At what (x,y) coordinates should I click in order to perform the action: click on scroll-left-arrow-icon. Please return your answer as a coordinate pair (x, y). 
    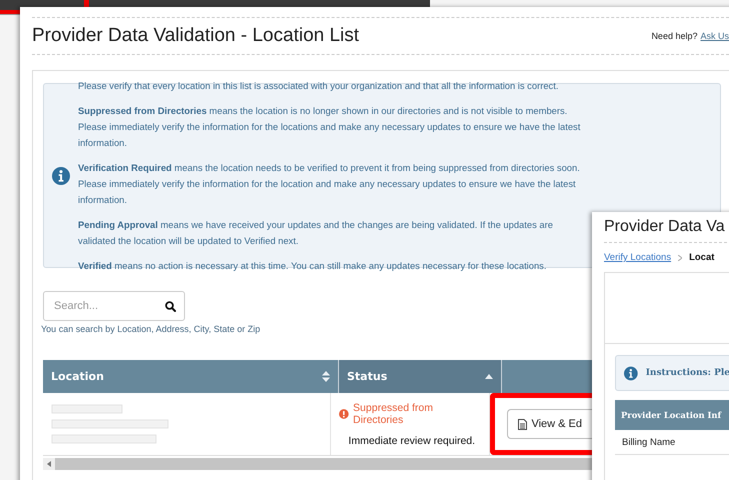
    Looking at the image, I should click on (49, 464).